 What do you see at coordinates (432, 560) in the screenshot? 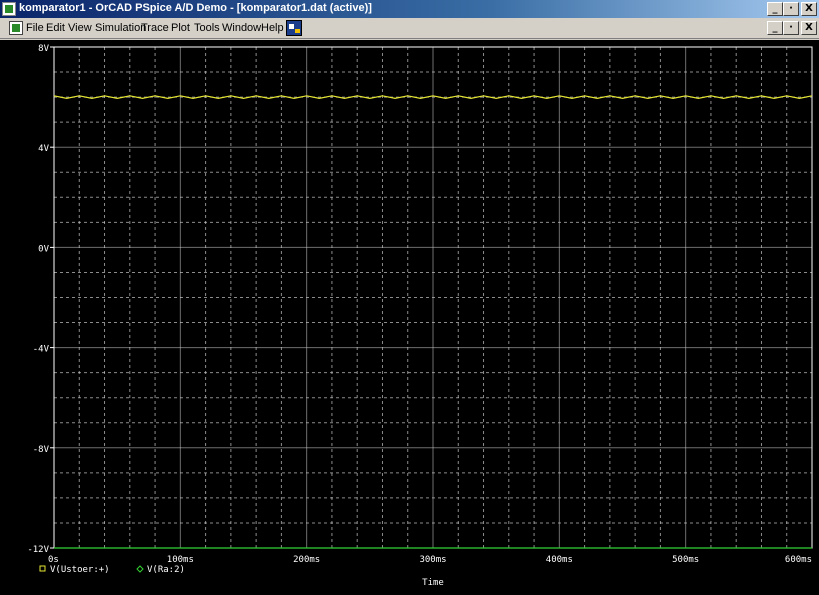
I see `x-tick-label: 300ms` at bounding box center [432, 560].